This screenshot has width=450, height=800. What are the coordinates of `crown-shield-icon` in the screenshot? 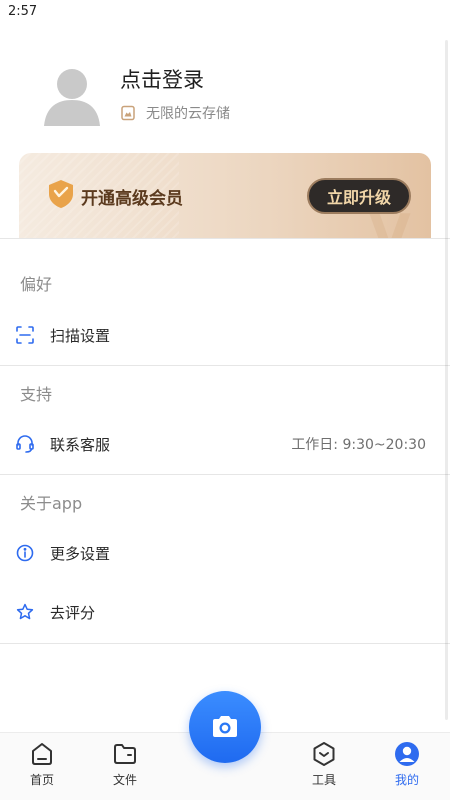 It's located at (61, 194).